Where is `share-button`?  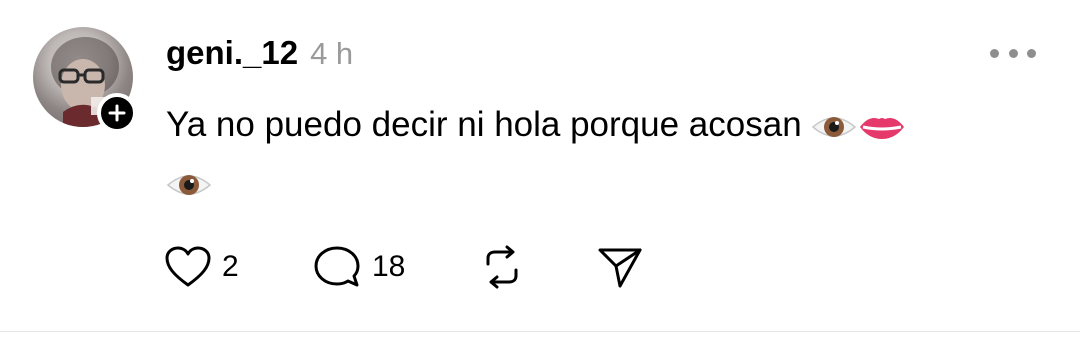
share-button is located at coordinates (620, 267).